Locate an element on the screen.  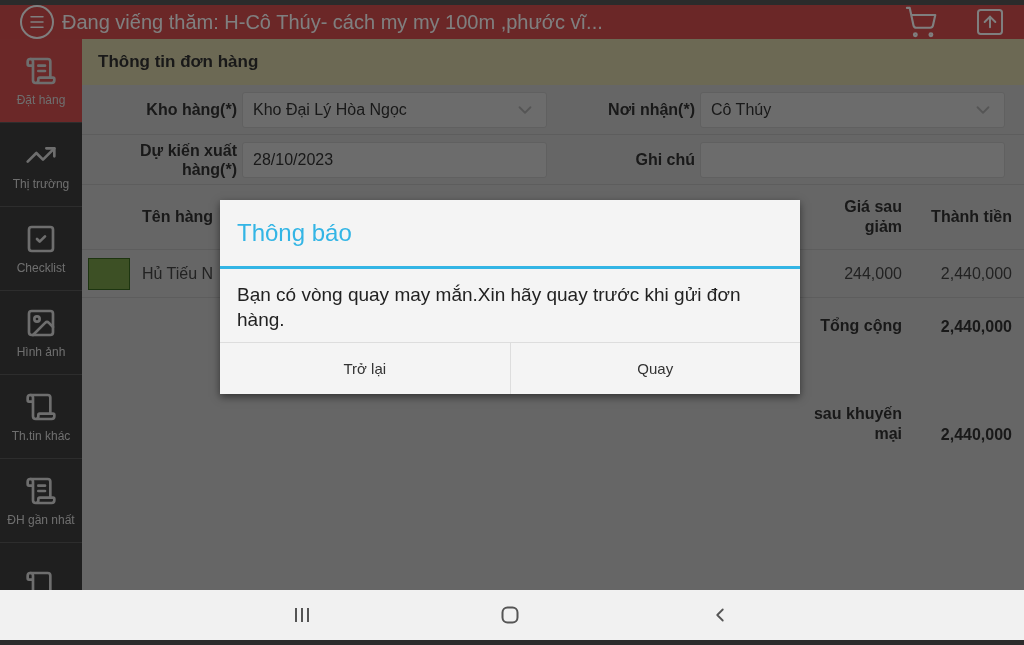
field-label: Nơi nhận(*) is located at coordinates (651, 109).